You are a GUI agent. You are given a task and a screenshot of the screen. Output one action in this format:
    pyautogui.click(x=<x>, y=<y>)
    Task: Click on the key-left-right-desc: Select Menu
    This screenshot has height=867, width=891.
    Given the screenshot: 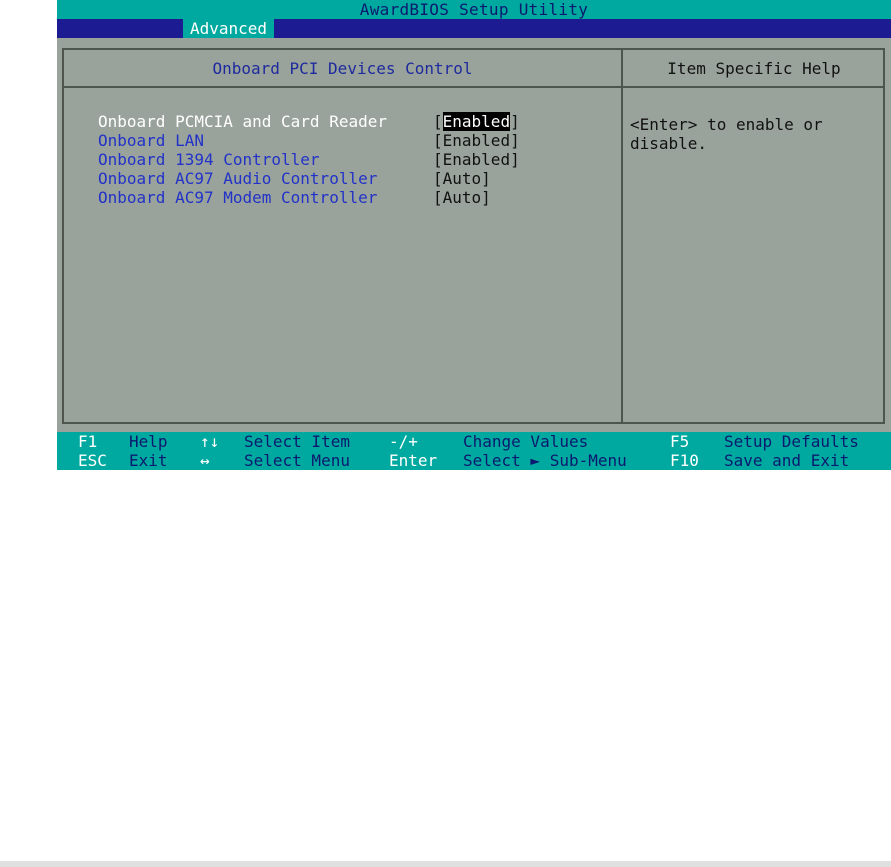 What is the action you would take?
    pyautogui.click(x=297, y=460)
    